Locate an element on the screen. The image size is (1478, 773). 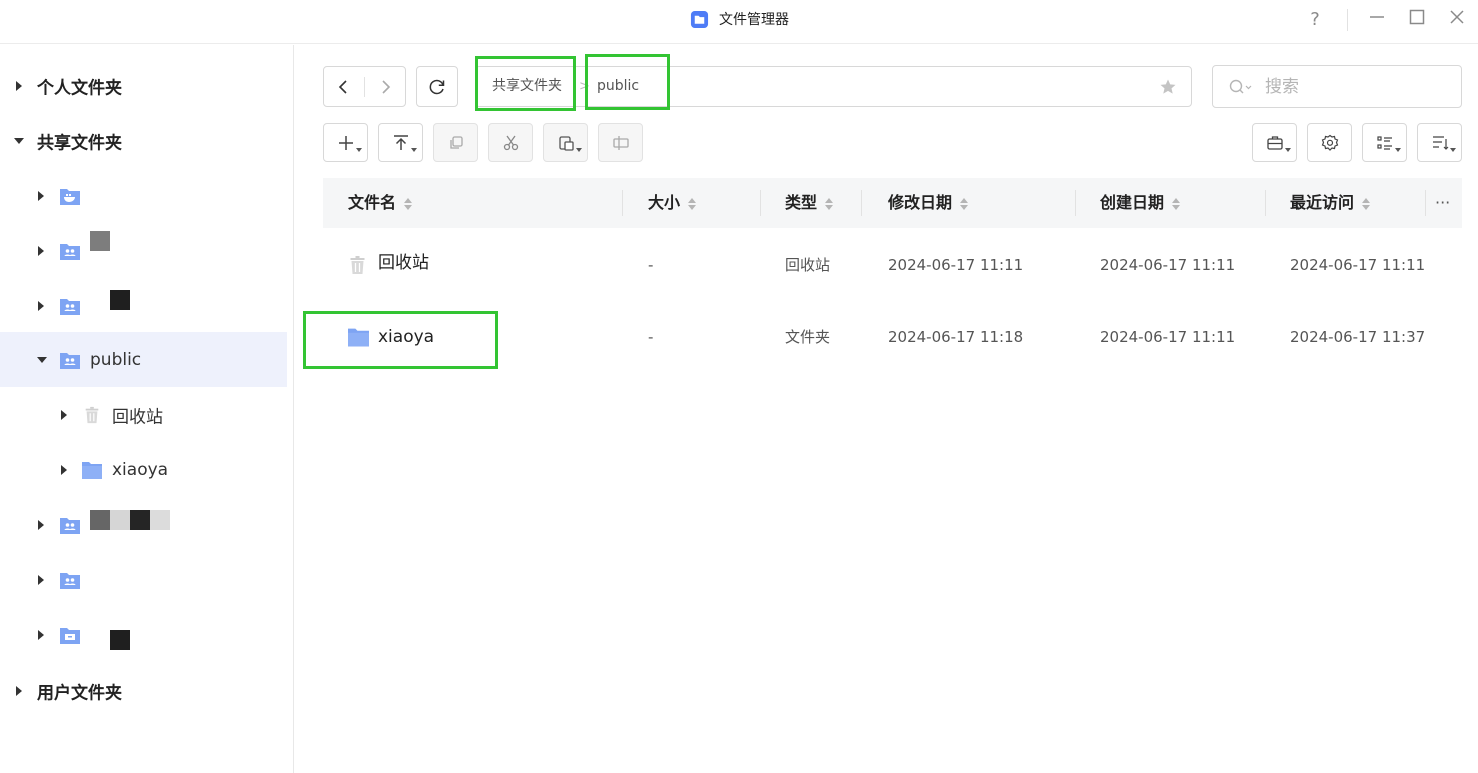
file-size: - is located at coordinates (651, 265).